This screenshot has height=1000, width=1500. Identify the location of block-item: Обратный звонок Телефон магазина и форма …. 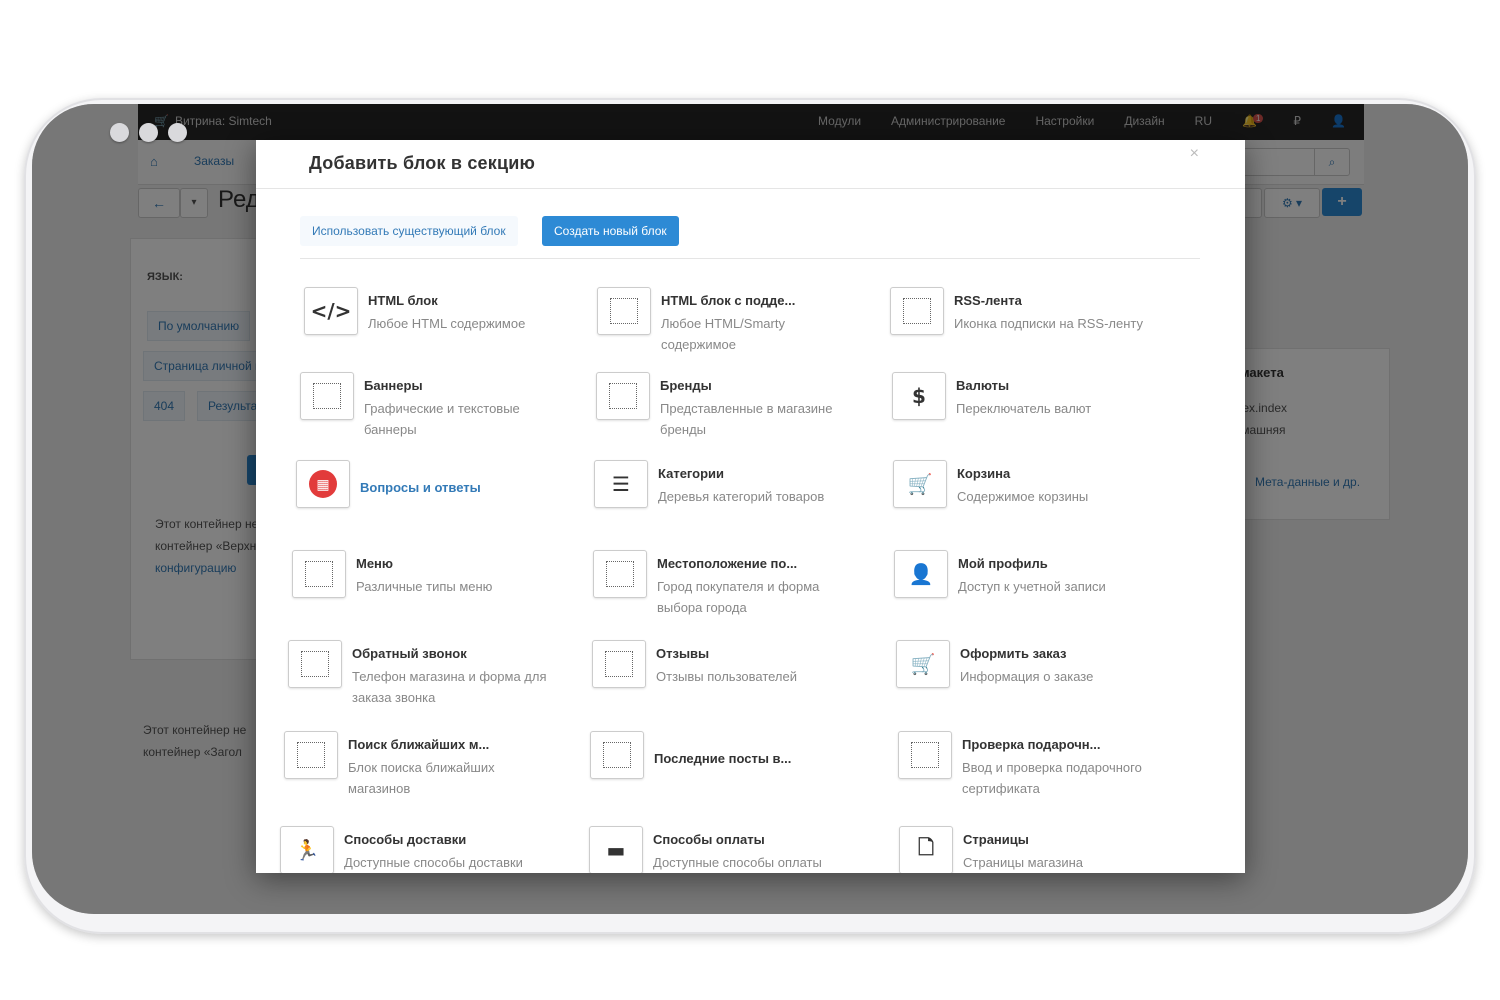
(428, 675).